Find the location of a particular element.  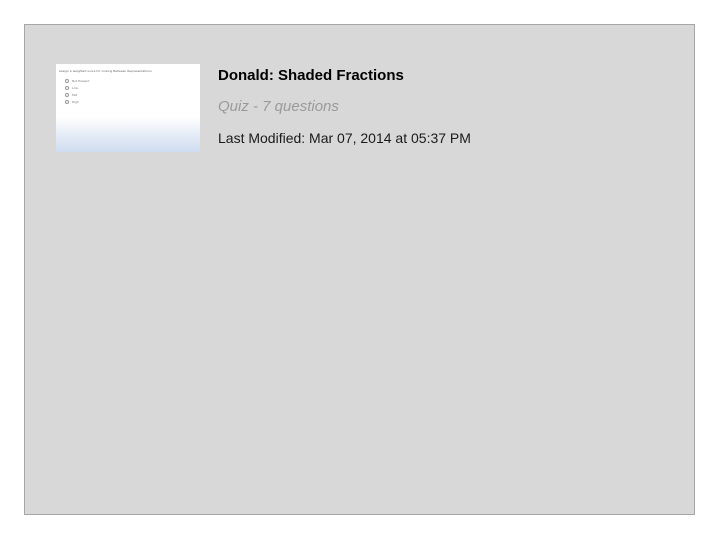

thumbnail-option-label: High is located at coordinates (75, 102).